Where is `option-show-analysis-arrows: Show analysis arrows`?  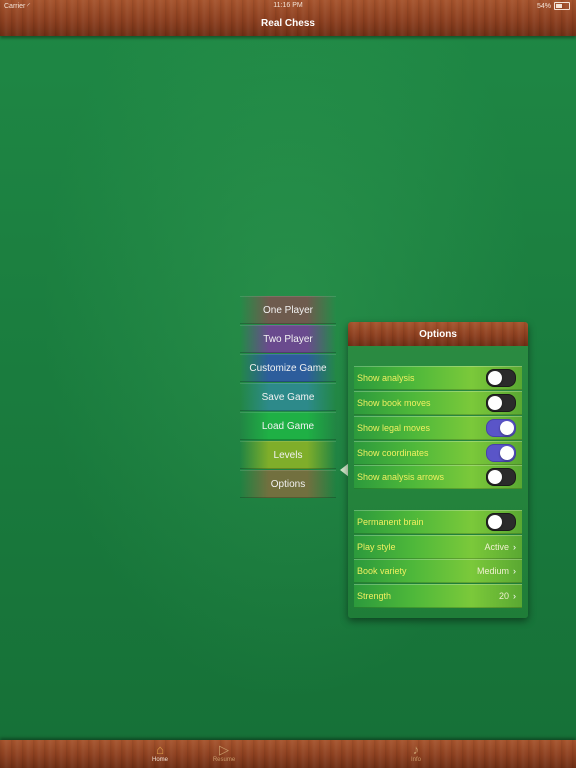
option-show-analysis-arrows: Show analysis arrows is located at coordinates (438, 477).